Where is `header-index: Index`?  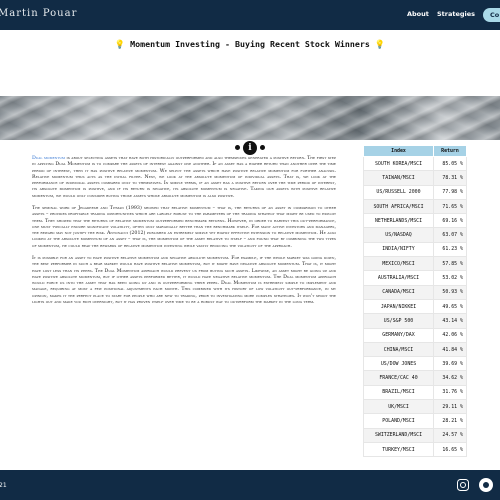 header-index: Index is located at coordinates (398, 151).